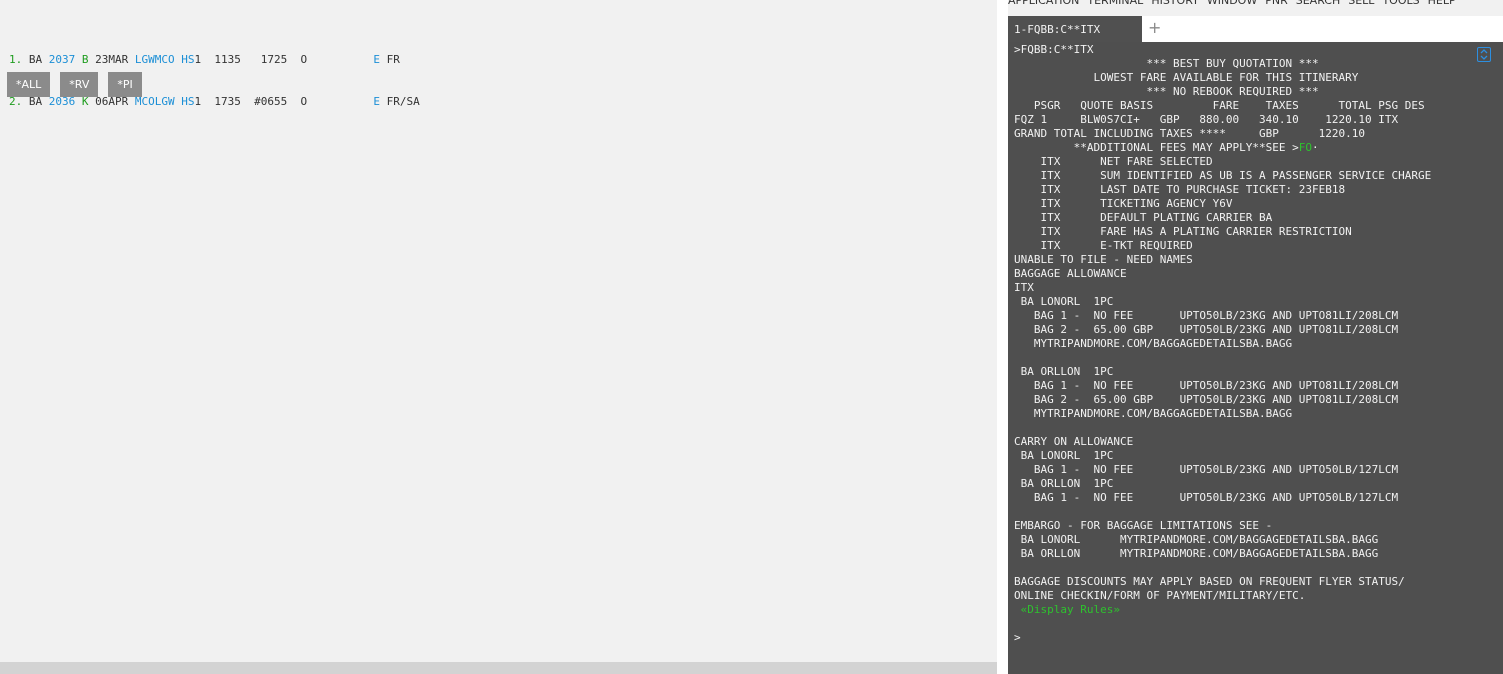  What do you see at coordinates (1232, 4) in the screenshot?
I see `menu-window: WINDOW` at bounding box center [1232, 4].